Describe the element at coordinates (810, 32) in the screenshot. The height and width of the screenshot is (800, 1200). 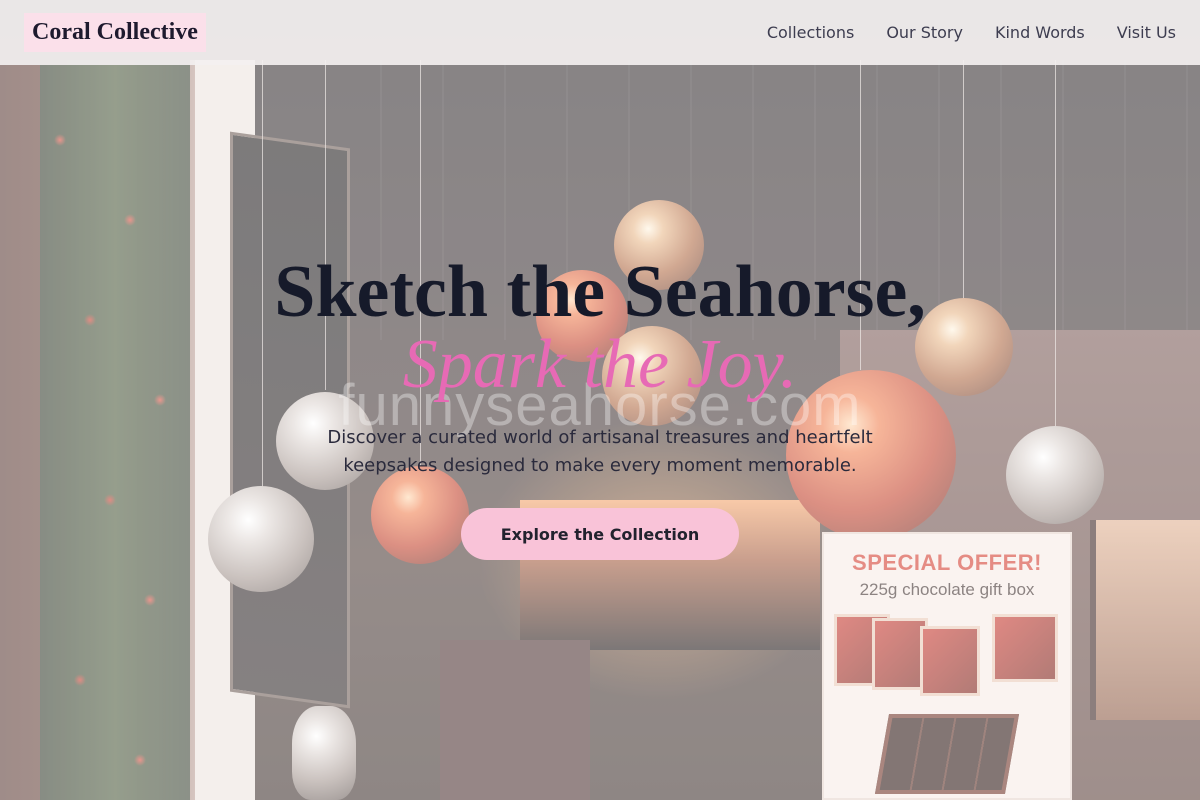
I see `nav-link-collections: Collections` at that location.